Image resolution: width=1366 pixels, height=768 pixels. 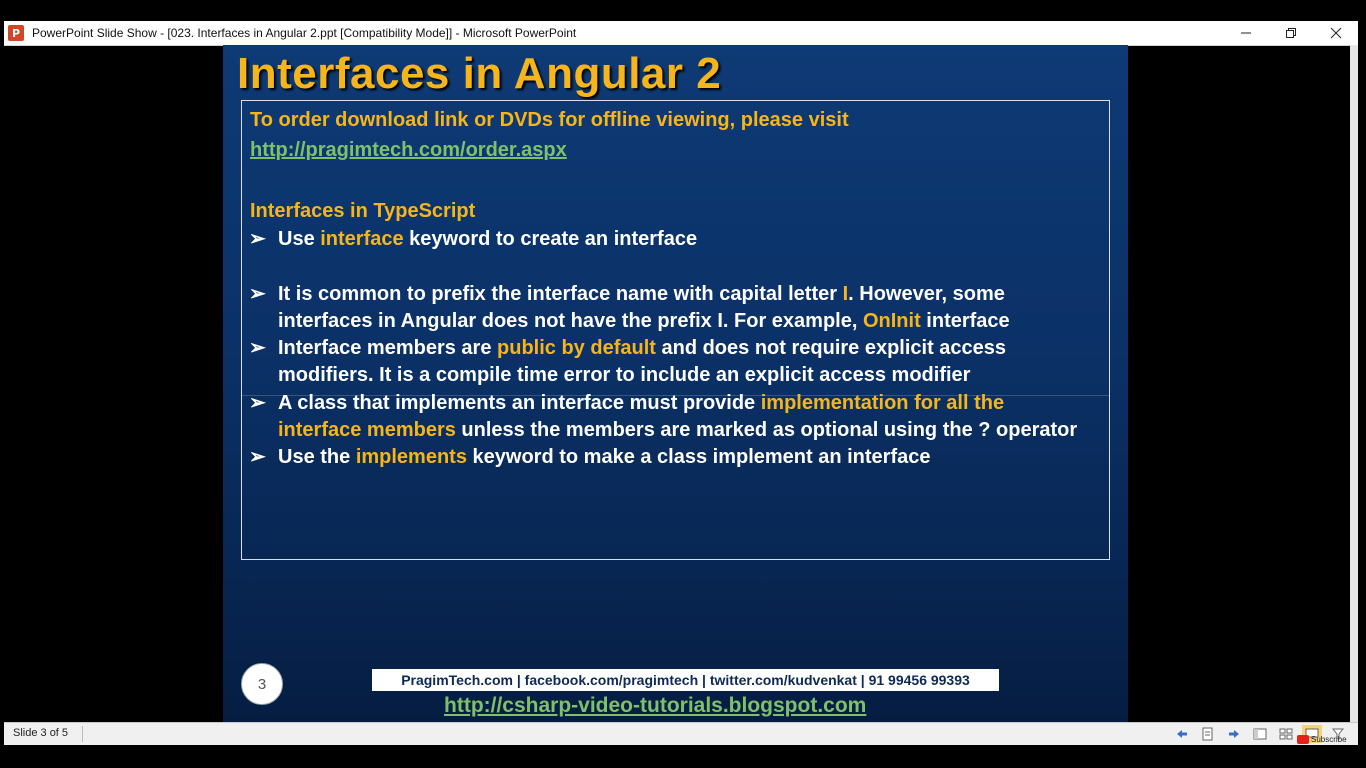 I want to click on minimize-icon, so click(x=1245, y=33).